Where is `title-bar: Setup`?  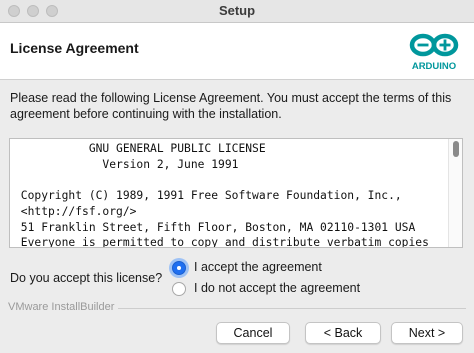 title-bar: Setup is located at coordinates (237, 11).